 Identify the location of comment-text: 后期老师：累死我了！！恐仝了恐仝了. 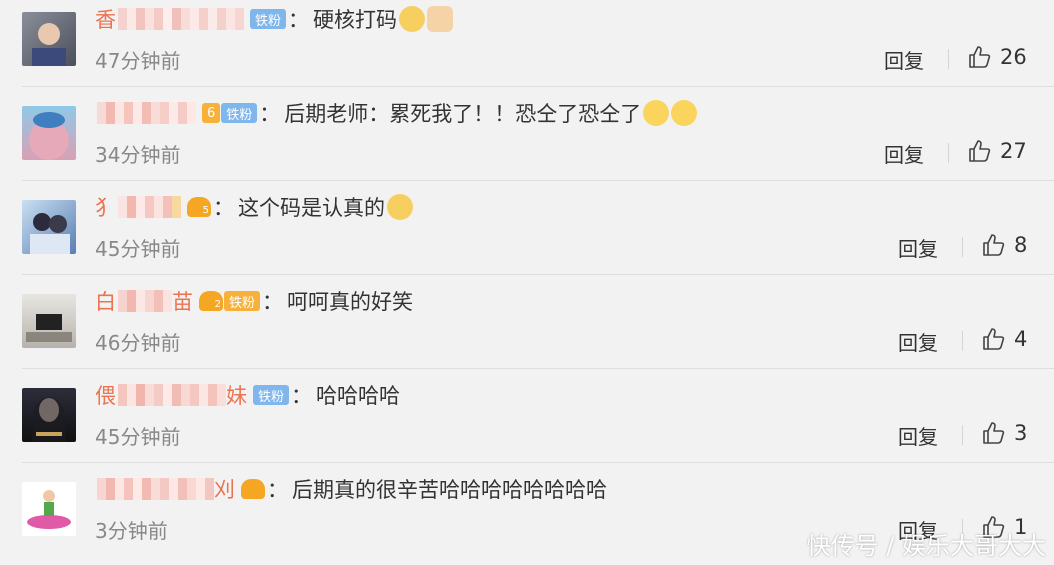
(463, 114).